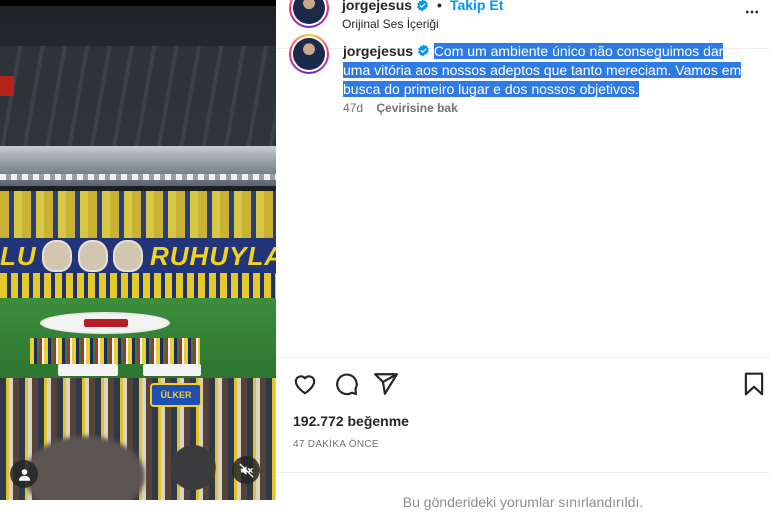 The height and width of the screenshot is (523, 770). What do you see at coordinates (336, 444) in the screenshot?
I see `post-timestamp: 47 DAKİKA ÖNCE` at bounding box center [336, 444].